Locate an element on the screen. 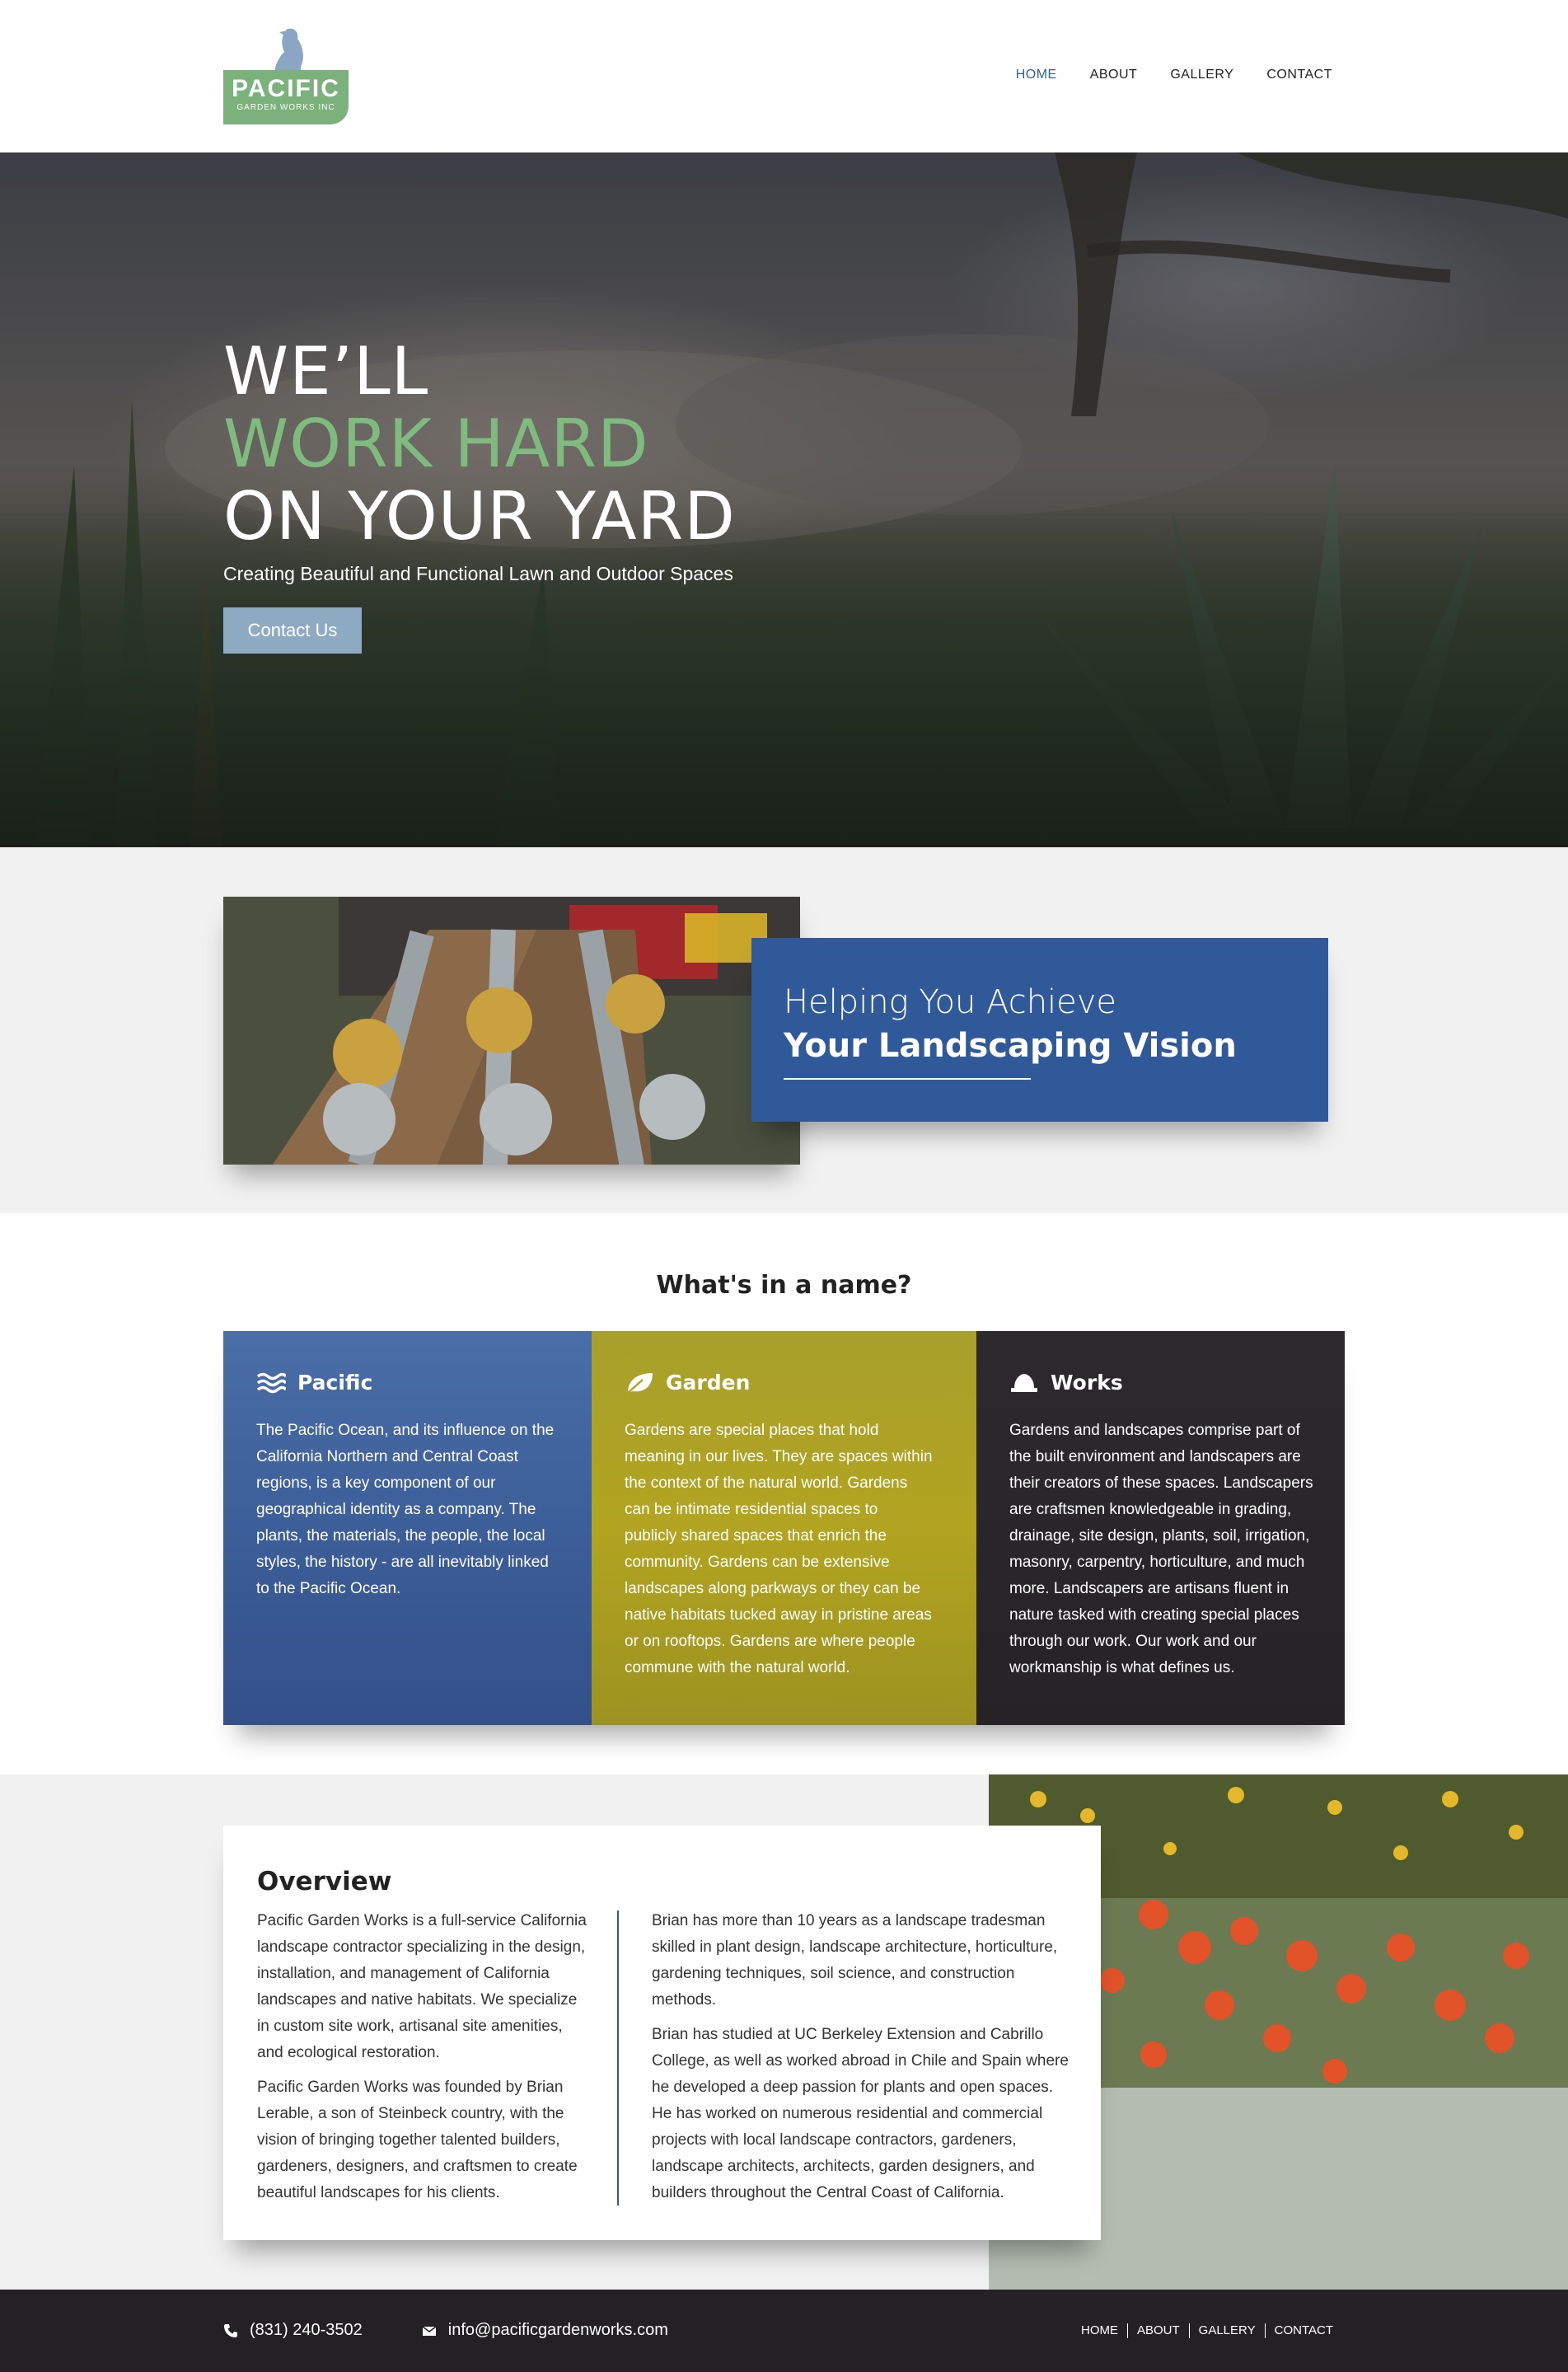 This screenshot has height=2372, width=1568. leaf-icon is located at coordinates (640, 1383).